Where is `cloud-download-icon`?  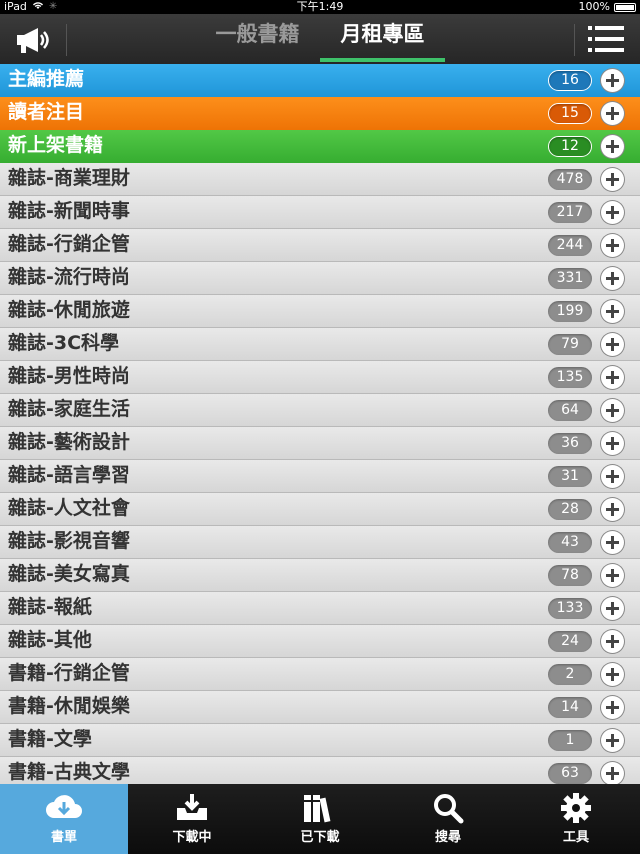
cloud-download-icon is located at coordinates (64, 806).